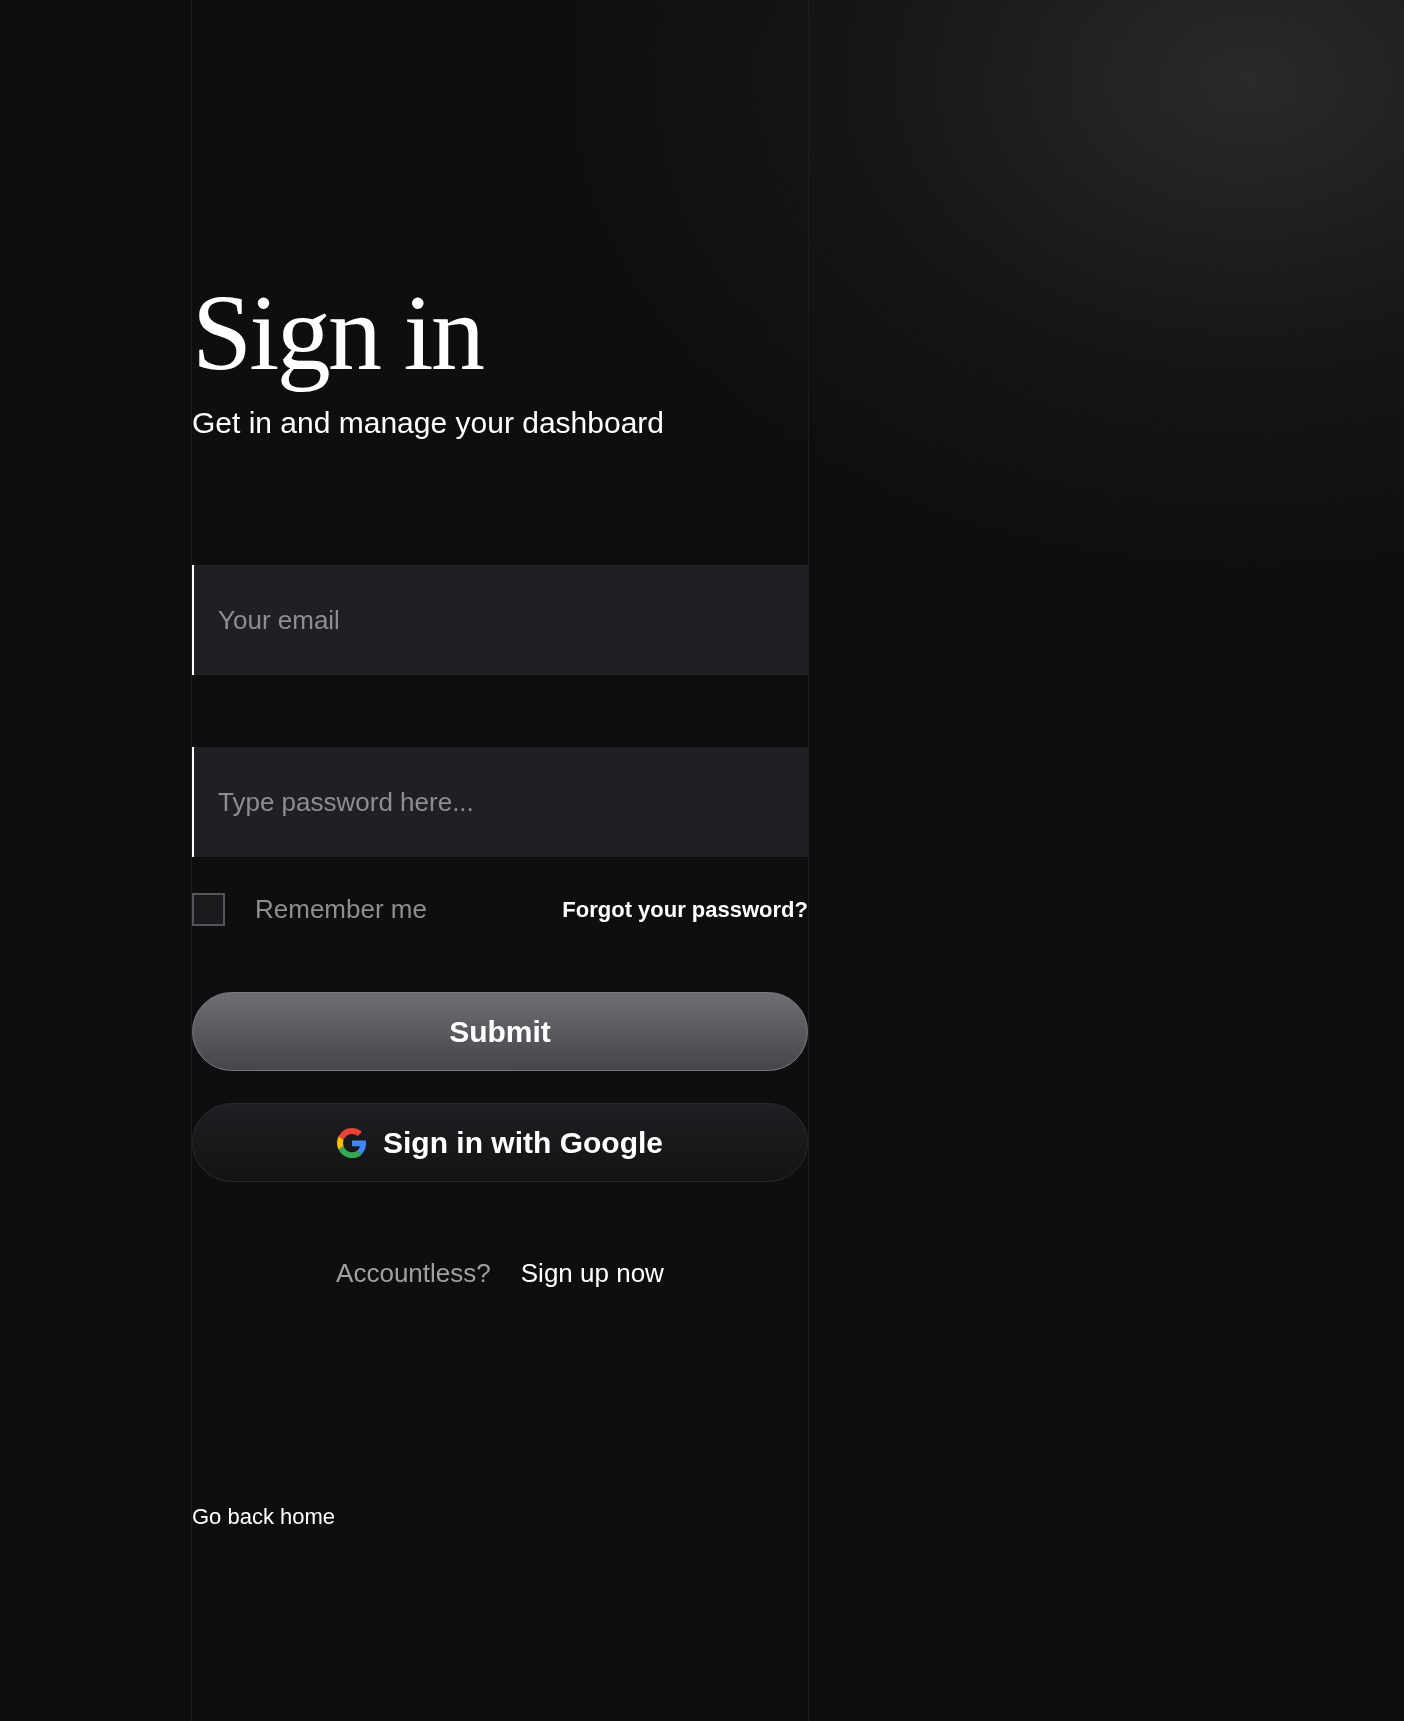 Image resolution: width=1404 pixels, height=1721 pixels. What do you see at coordinates (264, 1516) in the screenshot?
I see `go-back-home-link: Go back home` at bounding box center [264, 1516].